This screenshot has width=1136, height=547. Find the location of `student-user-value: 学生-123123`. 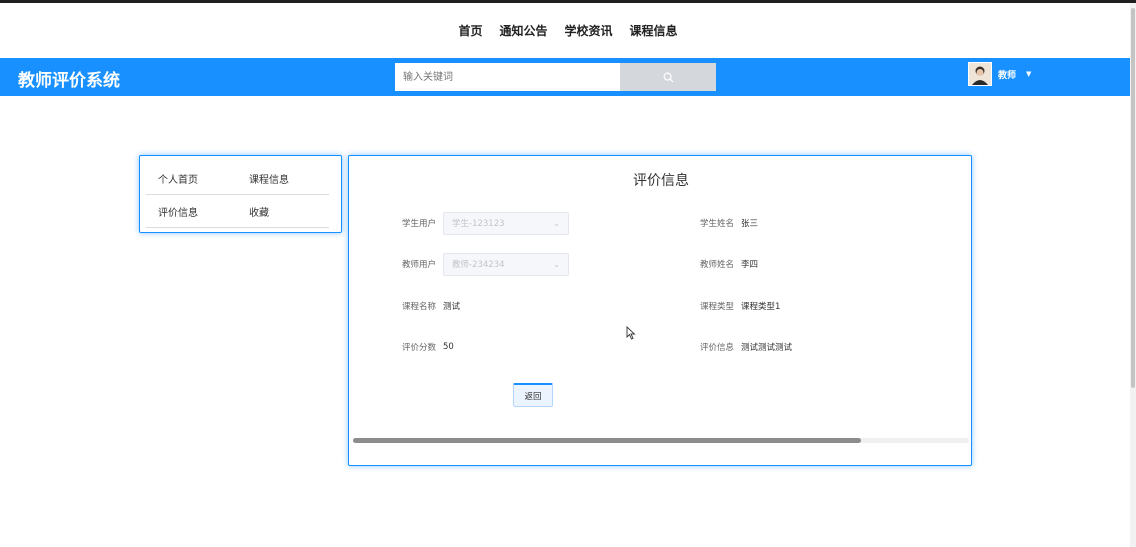

student-user-value: 学生-123123 is located at coordinates (478, 224).